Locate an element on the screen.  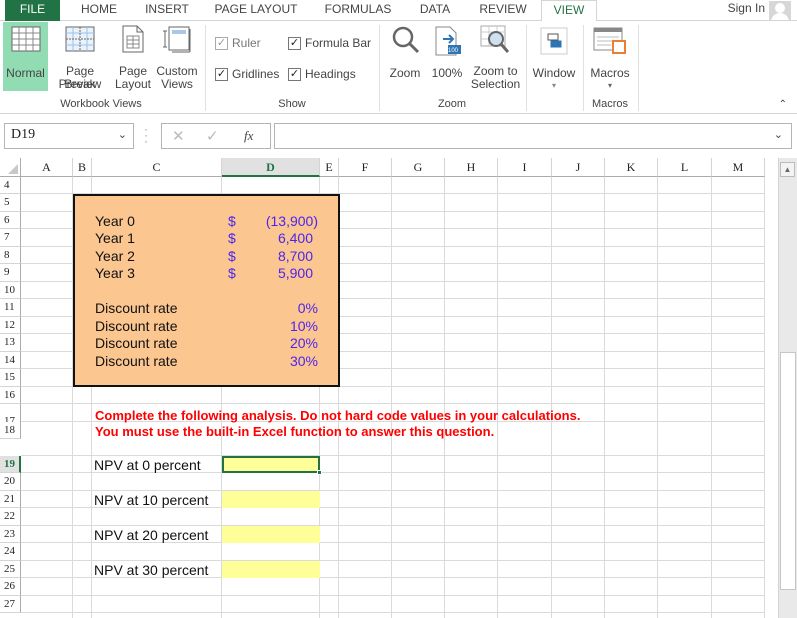
row-header-23: 23 is located at coordinates (10, 534).